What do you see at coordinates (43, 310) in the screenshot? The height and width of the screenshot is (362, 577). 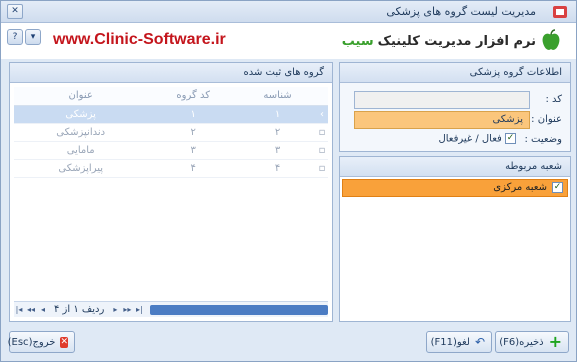 I see `prev-icon: ◂` at bounding box center [43, 310].